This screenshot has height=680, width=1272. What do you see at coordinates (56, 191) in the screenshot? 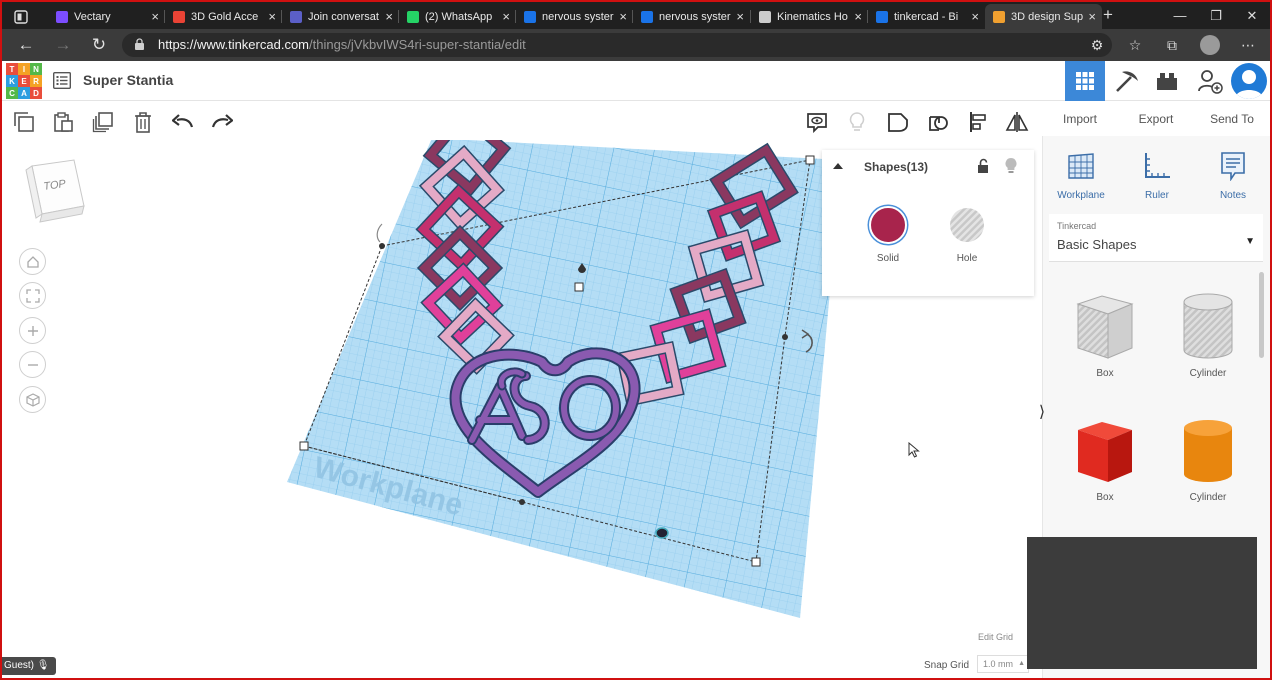
I see `view-cube: TOP` at bounding box center [56, 191].